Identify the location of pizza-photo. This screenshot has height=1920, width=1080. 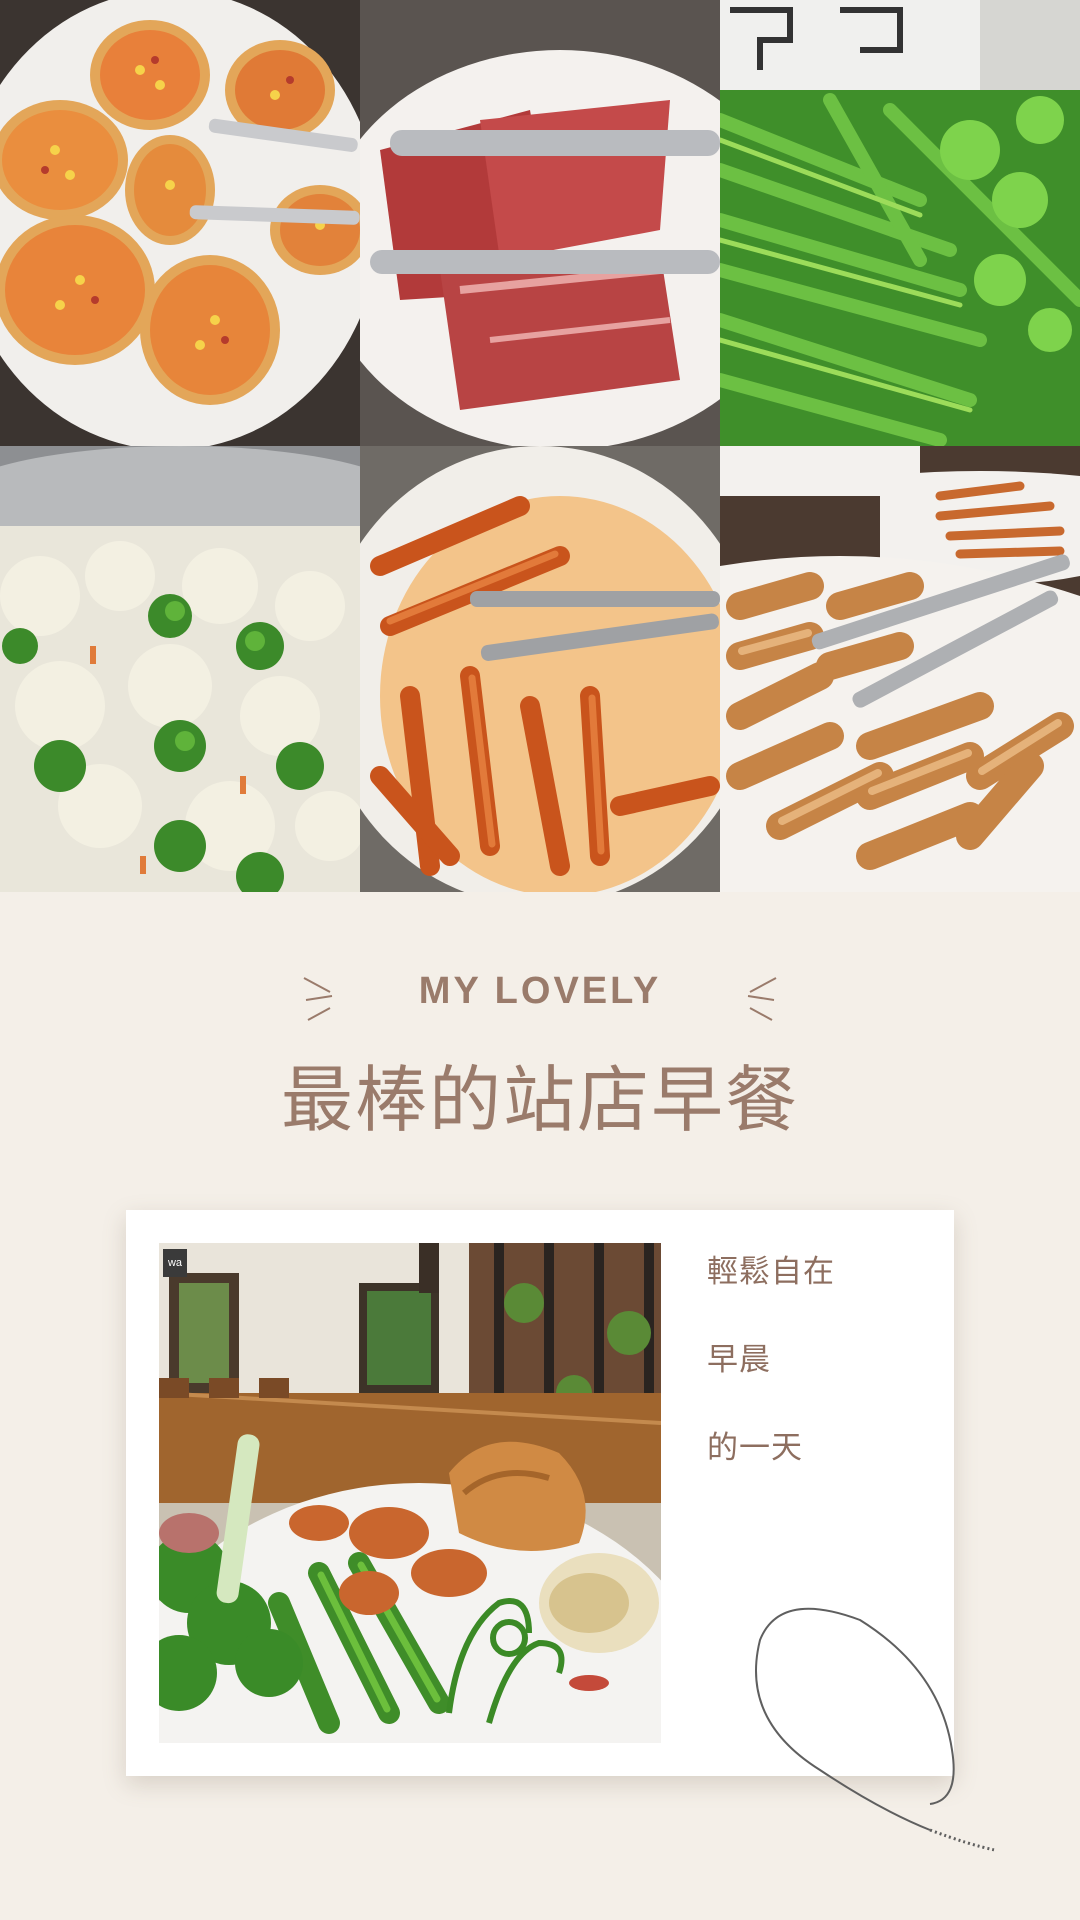
(180, 223).